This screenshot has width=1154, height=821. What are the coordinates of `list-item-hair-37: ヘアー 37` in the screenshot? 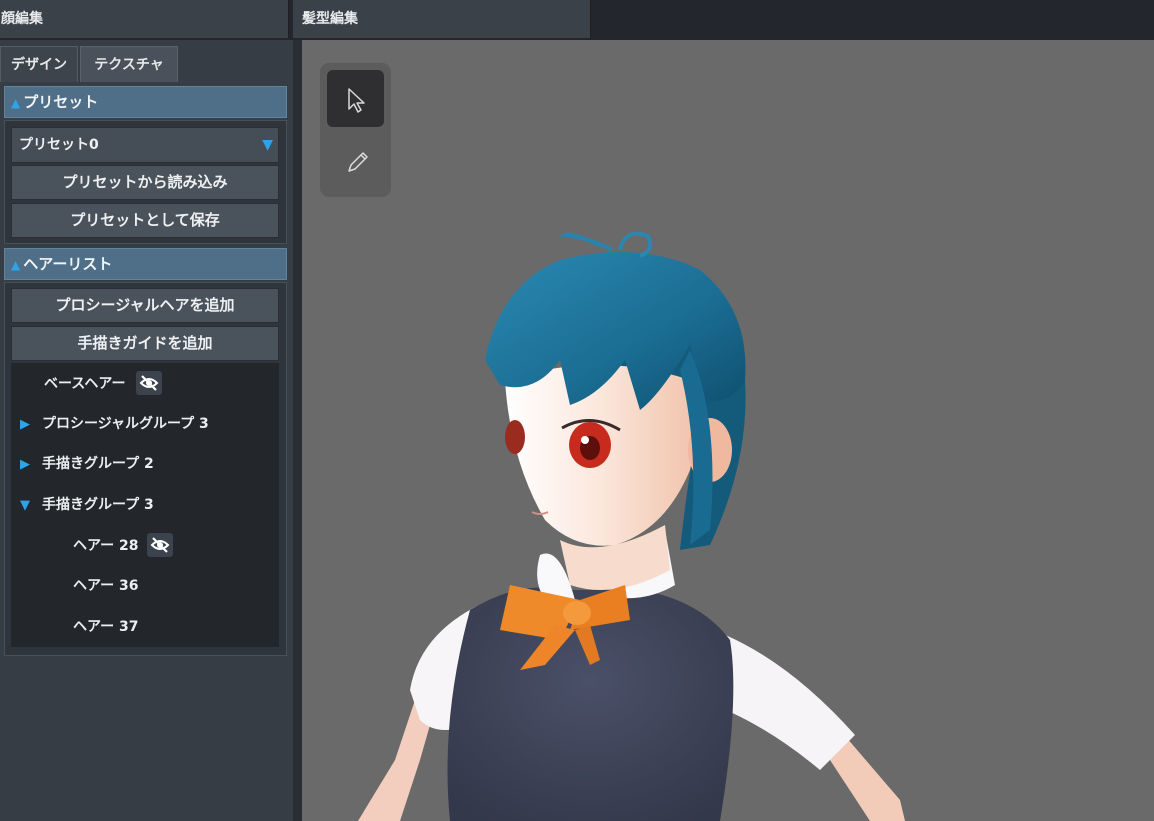 It's located at (106, 627).